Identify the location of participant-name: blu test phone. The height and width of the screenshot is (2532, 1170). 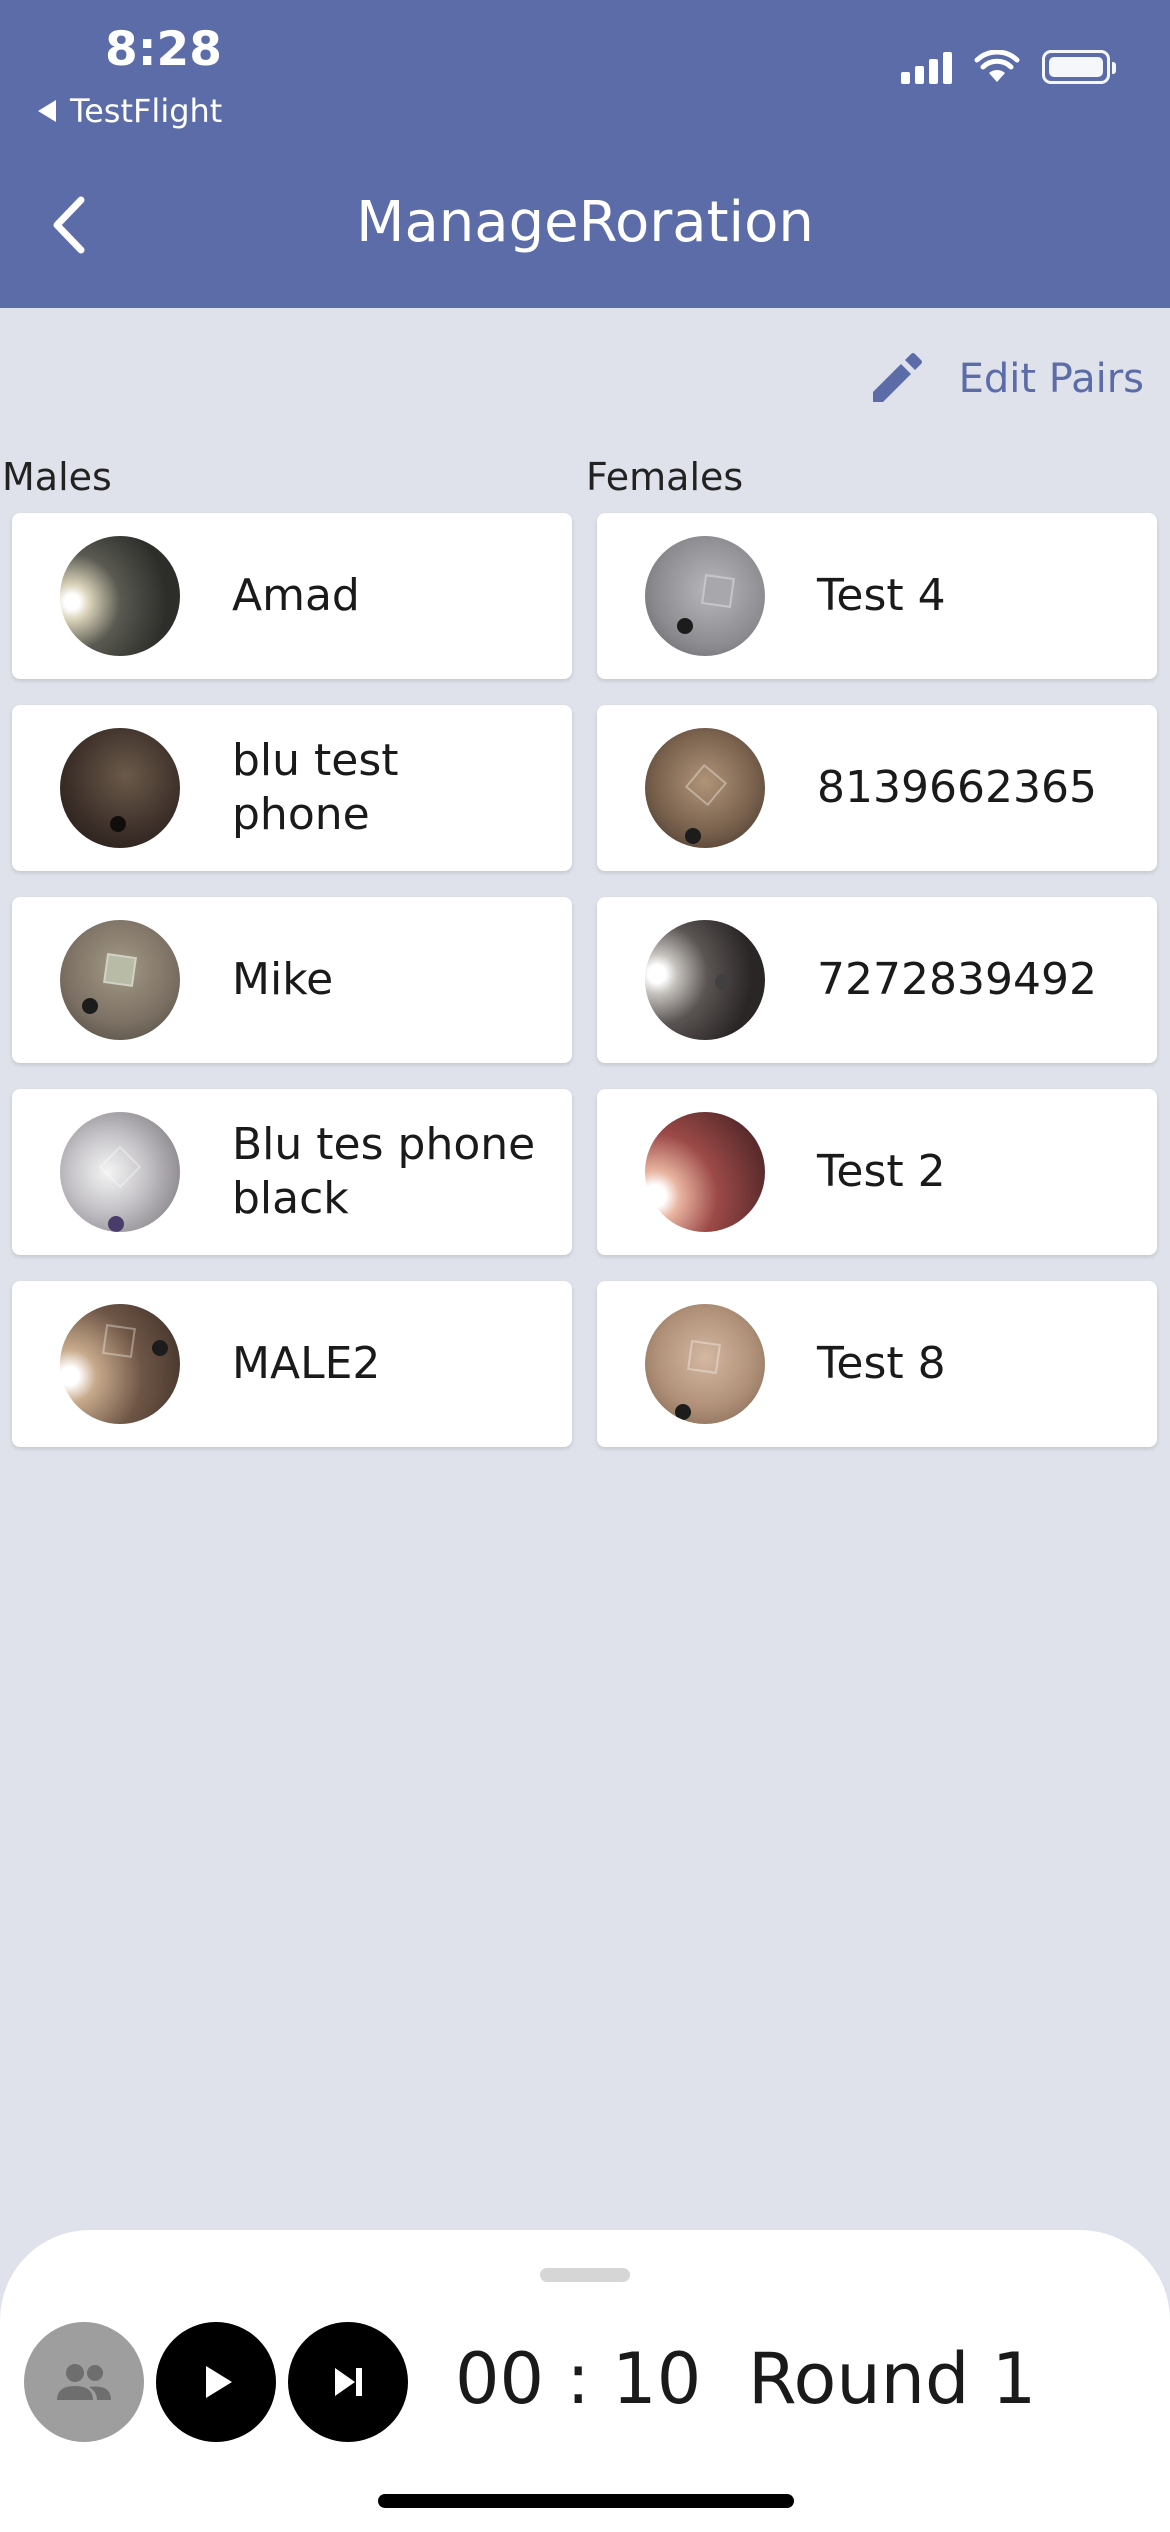
(315, 787).